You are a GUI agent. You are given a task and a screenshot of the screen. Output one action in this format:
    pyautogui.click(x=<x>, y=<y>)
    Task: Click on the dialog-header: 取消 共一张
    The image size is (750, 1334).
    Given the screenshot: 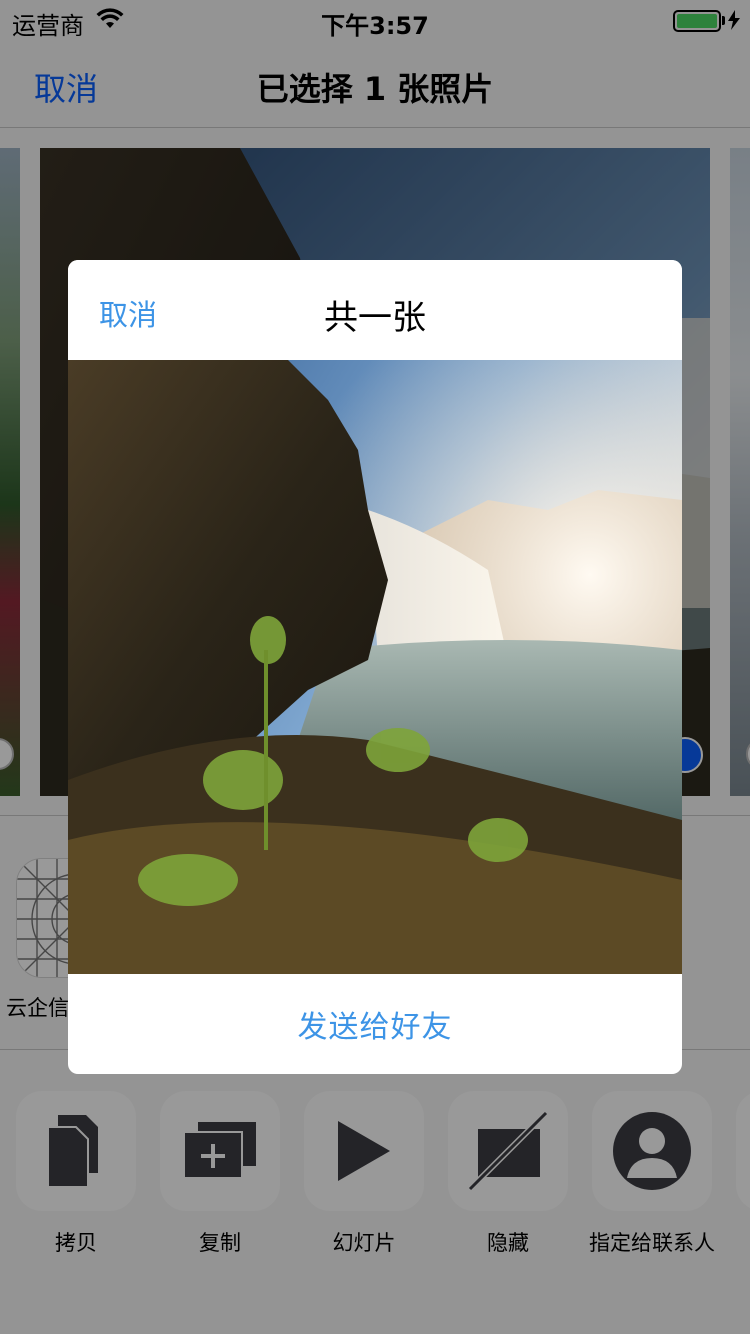 What is the action you would take?
    pyautogui.click(x=375, y=310)
    